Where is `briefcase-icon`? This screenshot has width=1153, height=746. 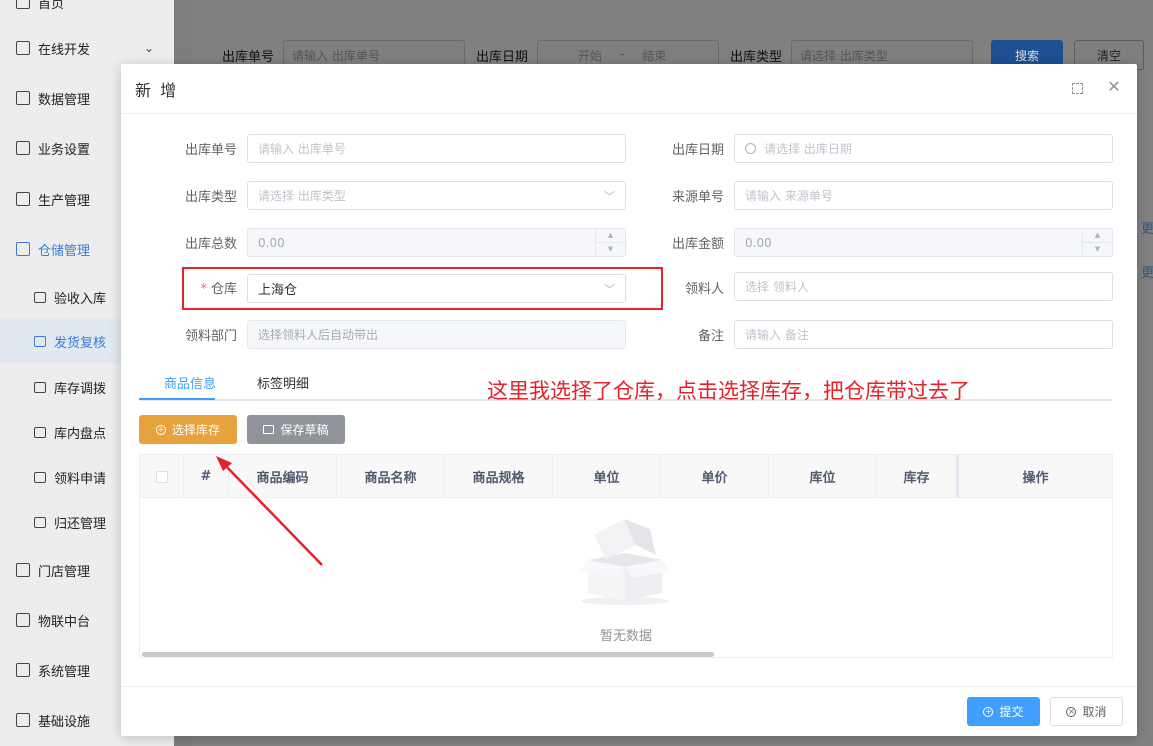 briefcase-icon is located at coordinates (23, 148).